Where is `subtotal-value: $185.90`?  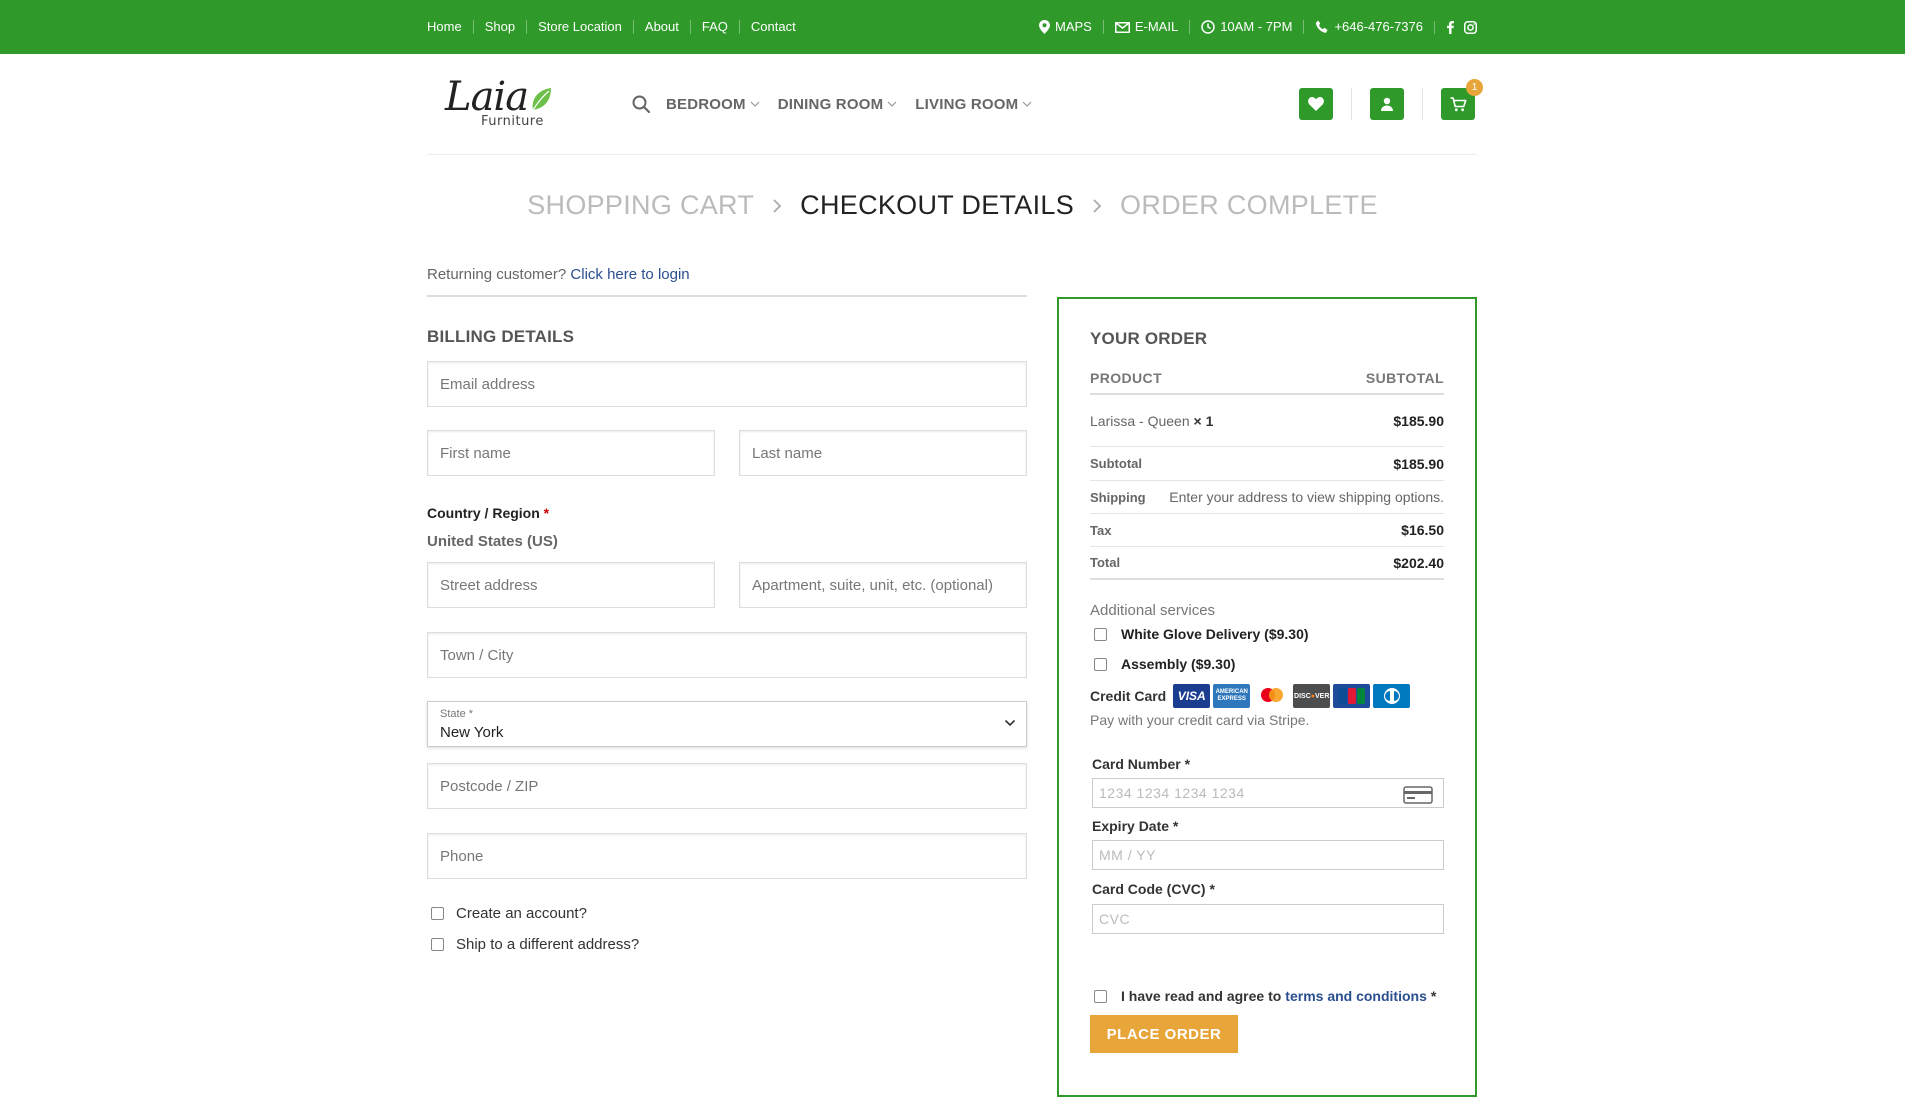
subtotal-value: $185.90 is located at coordinates (1418, 463).